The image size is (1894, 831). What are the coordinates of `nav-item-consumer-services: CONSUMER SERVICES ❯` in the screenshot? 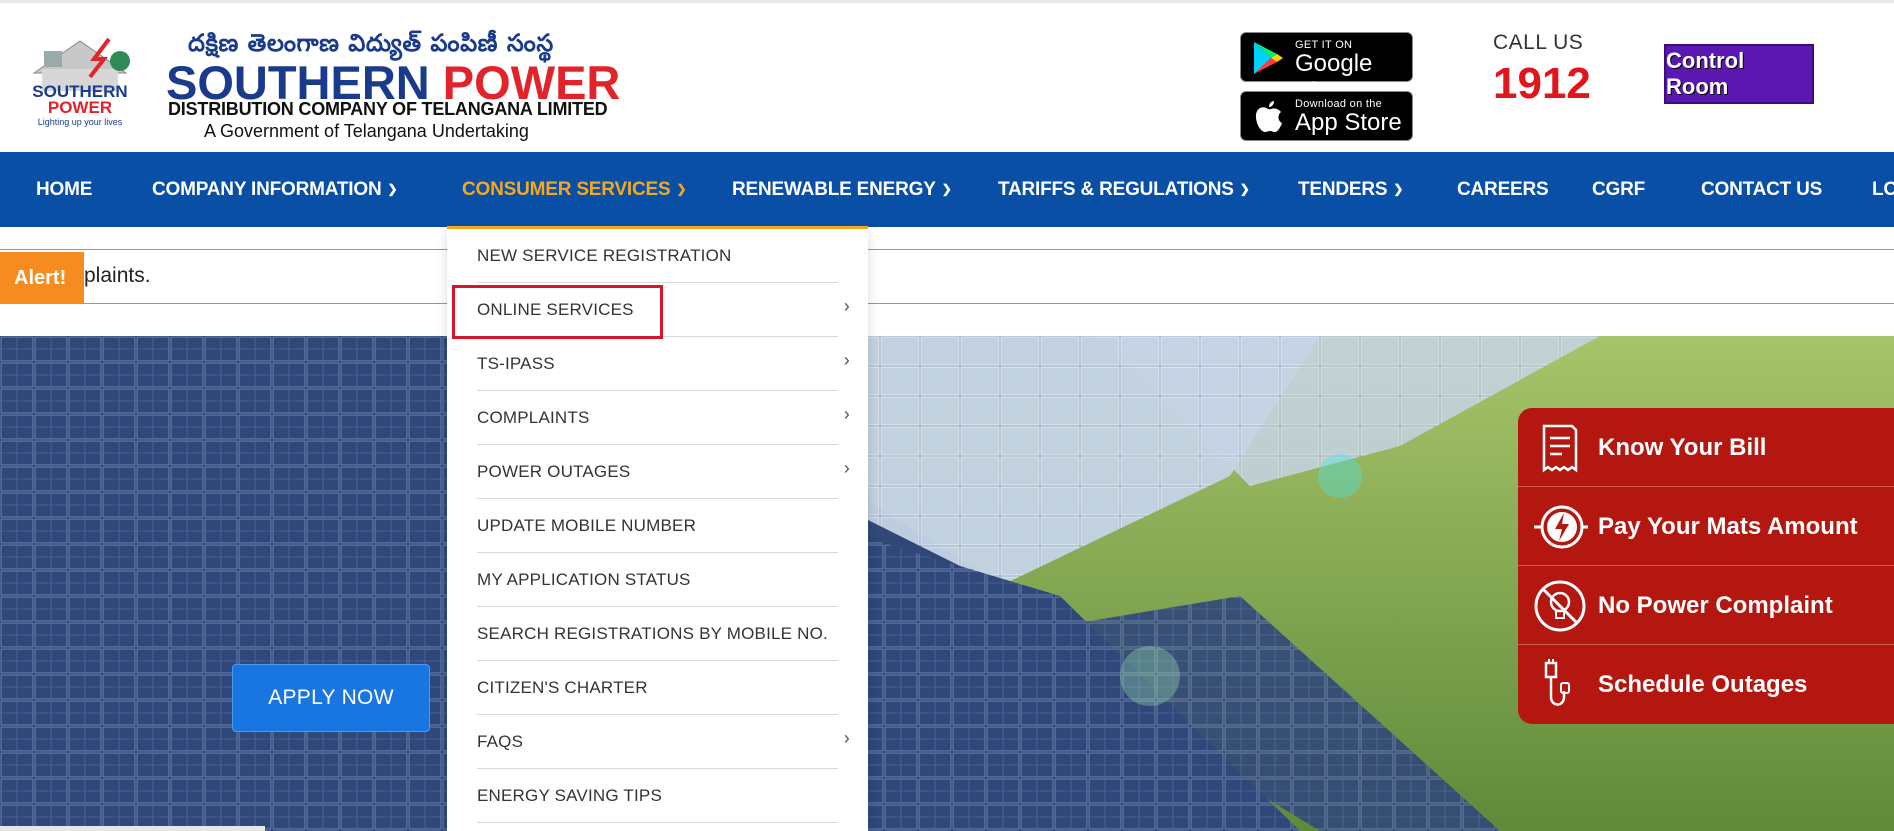 It's located at (574, 189).